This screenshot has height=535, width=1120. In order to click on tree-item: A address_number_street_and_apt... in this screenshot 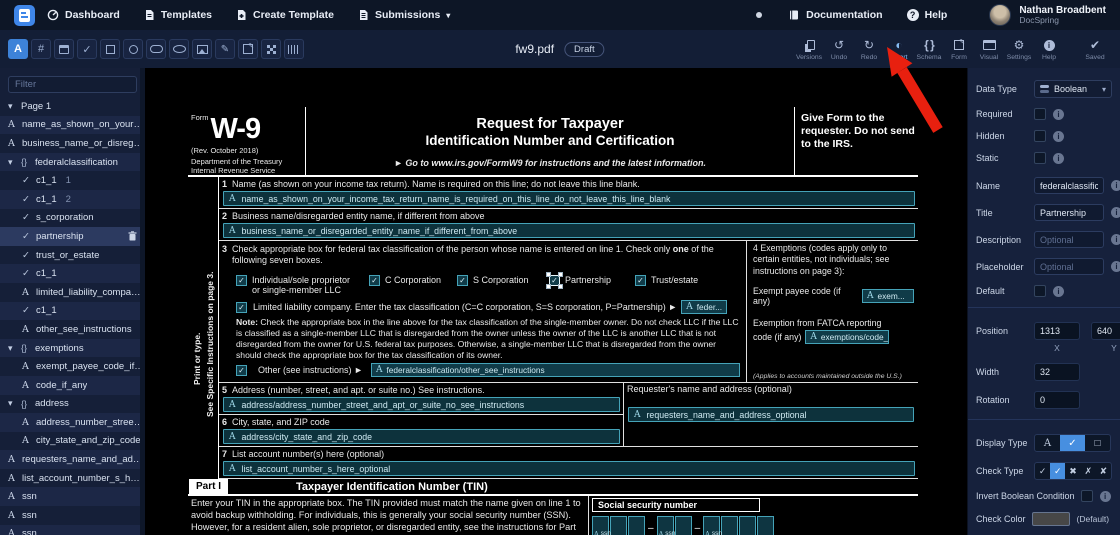, I will do `click(72, 422)`.